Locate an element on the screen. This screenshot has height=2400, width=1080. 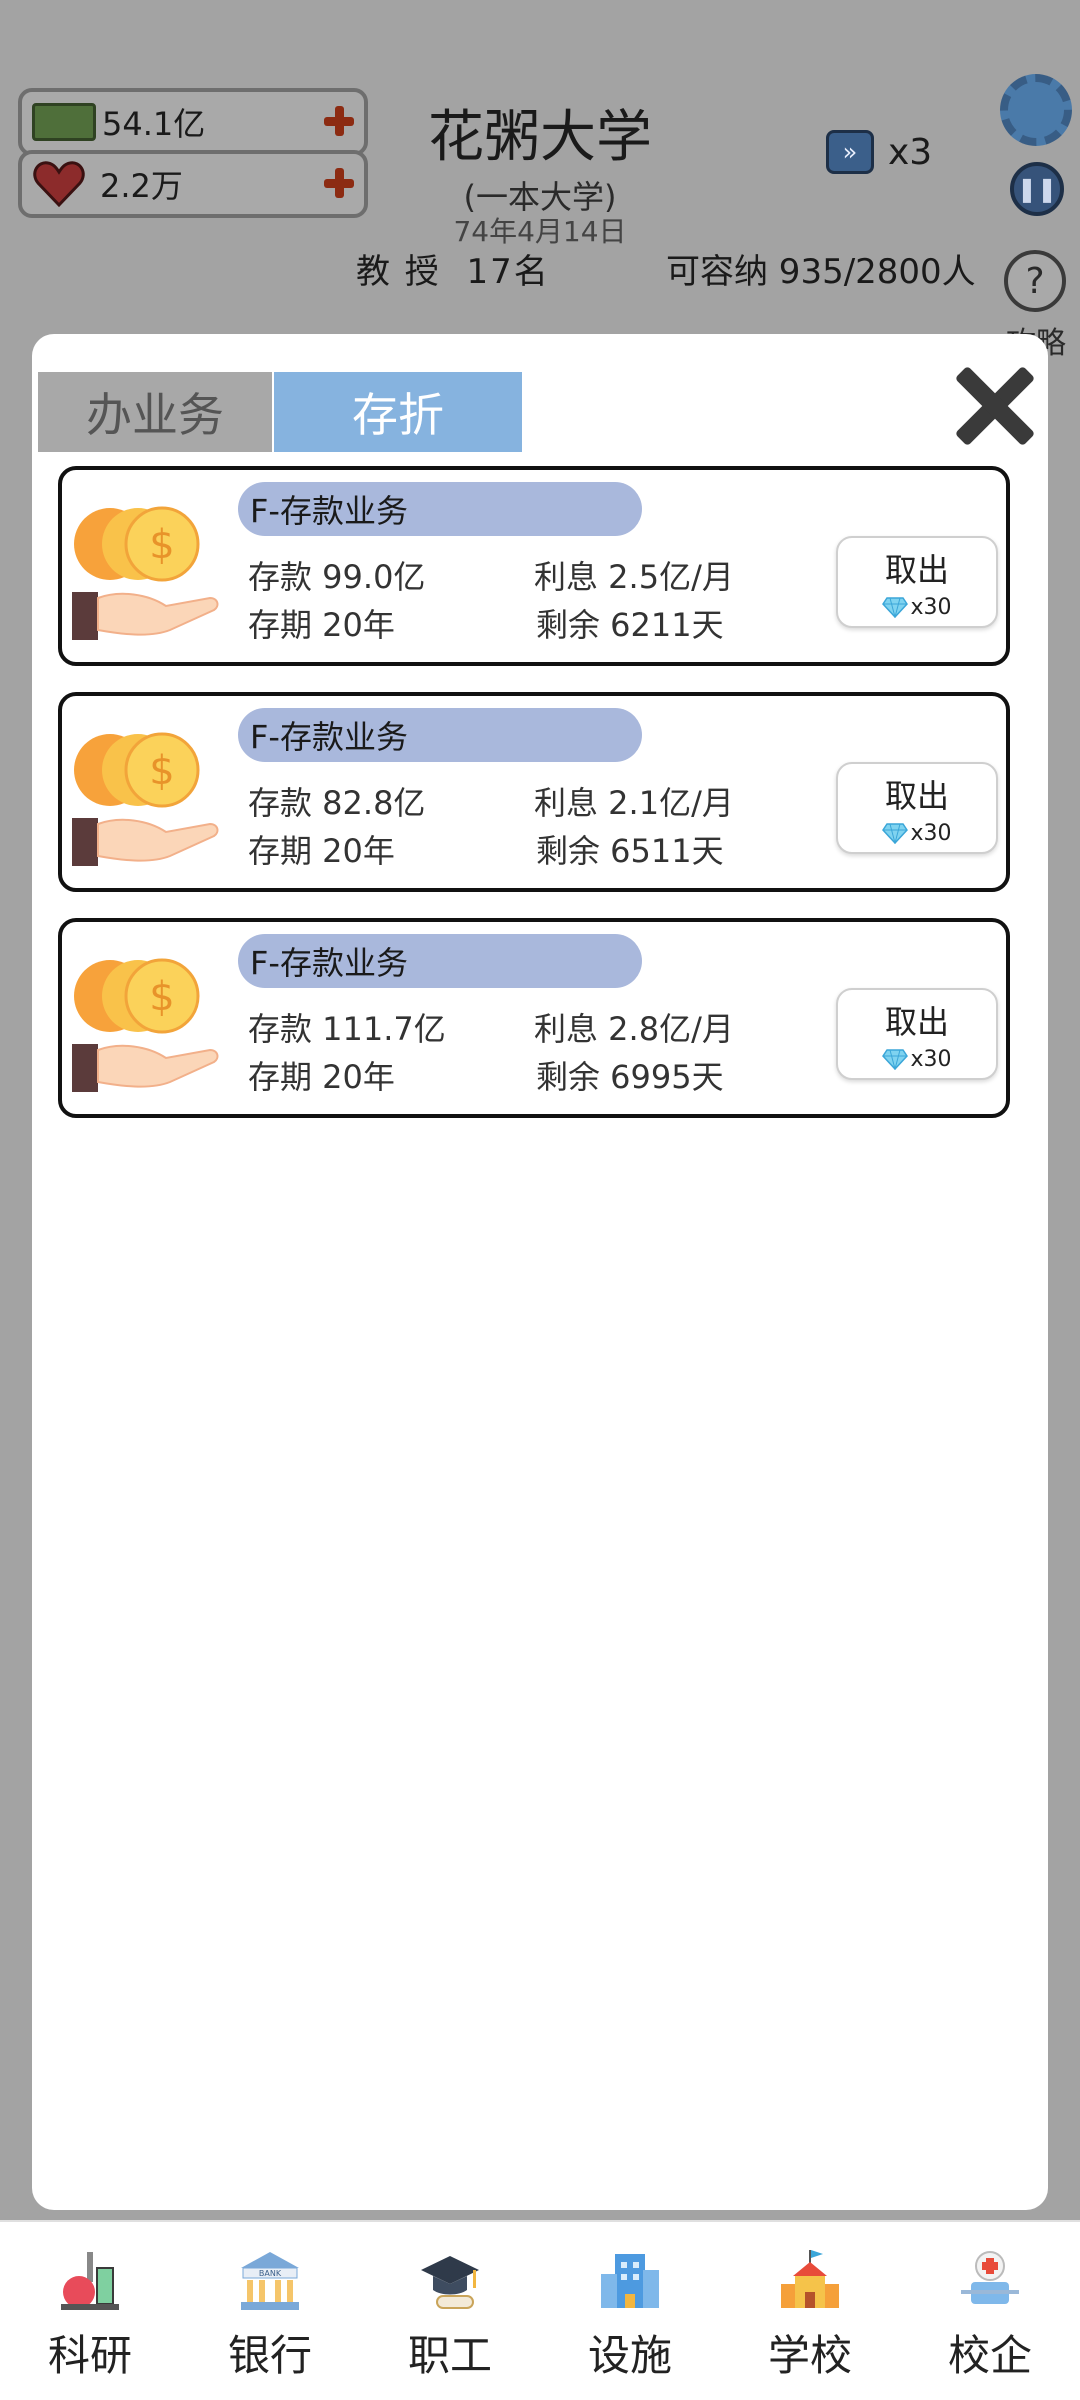
nav-label: 科研 is located at coordinates (89, 2355).